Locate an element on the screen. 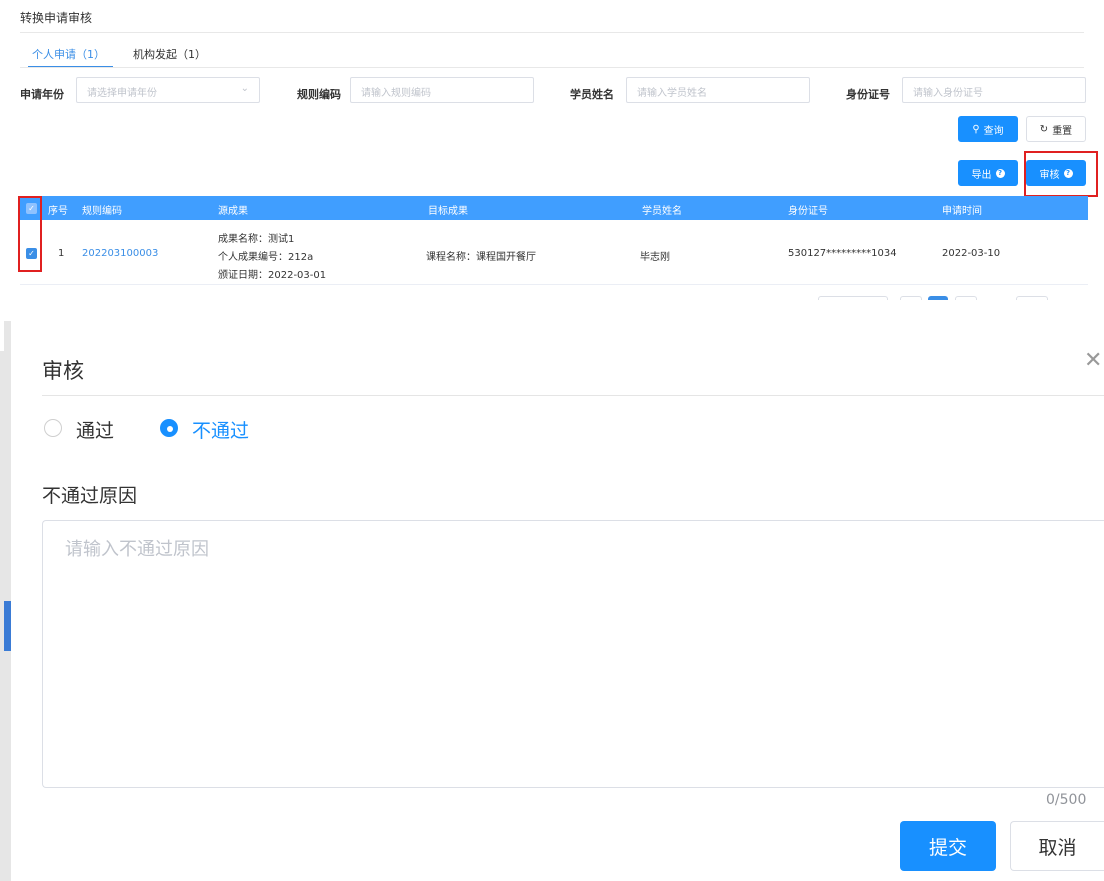  source-number: 个人成果编号：212a is located at coordinates (266, 257).